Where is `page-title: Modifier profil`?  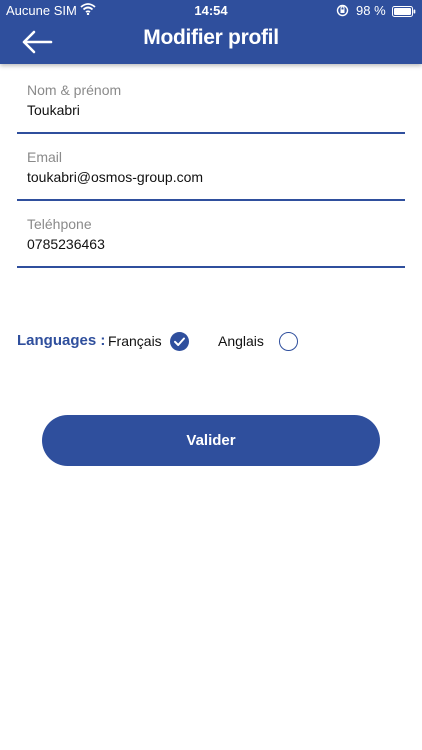 page-title: Modifier profil is located at coordinates (211, 37).